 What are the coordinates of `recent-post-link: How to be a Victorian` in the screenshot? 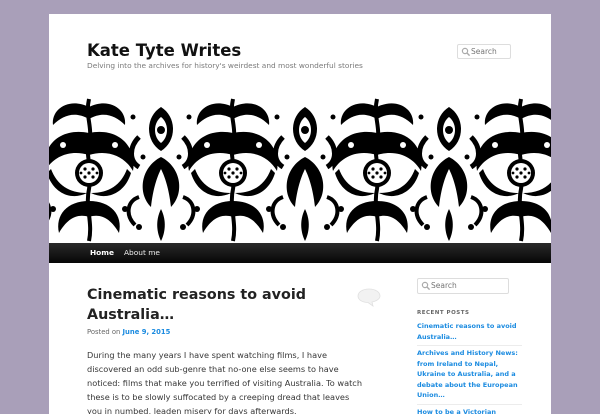 It's located at (469, 409).